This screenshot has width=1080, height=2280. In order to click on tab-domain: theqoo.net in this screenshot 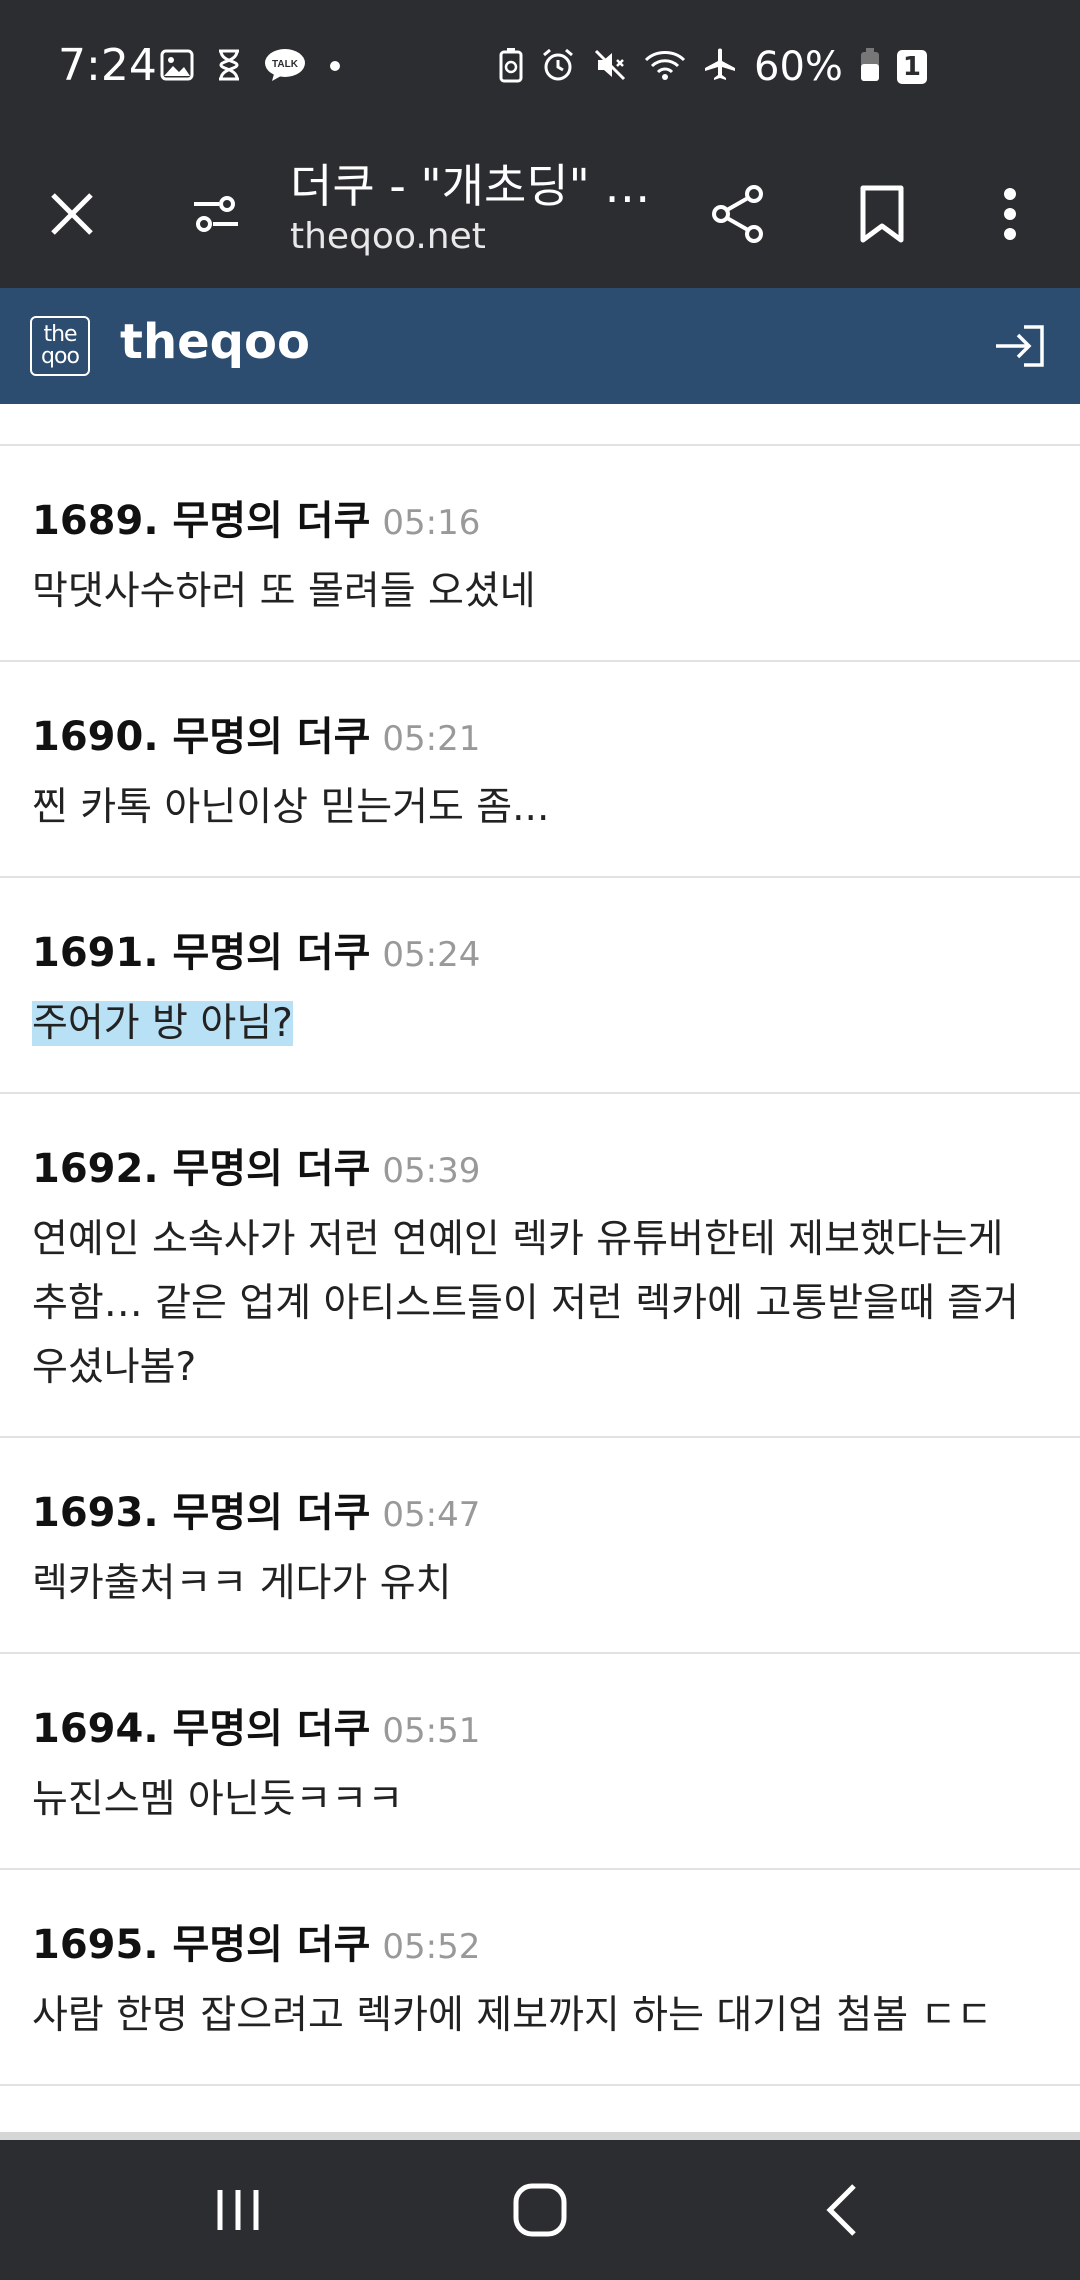, I will do `click(388, 236)`.